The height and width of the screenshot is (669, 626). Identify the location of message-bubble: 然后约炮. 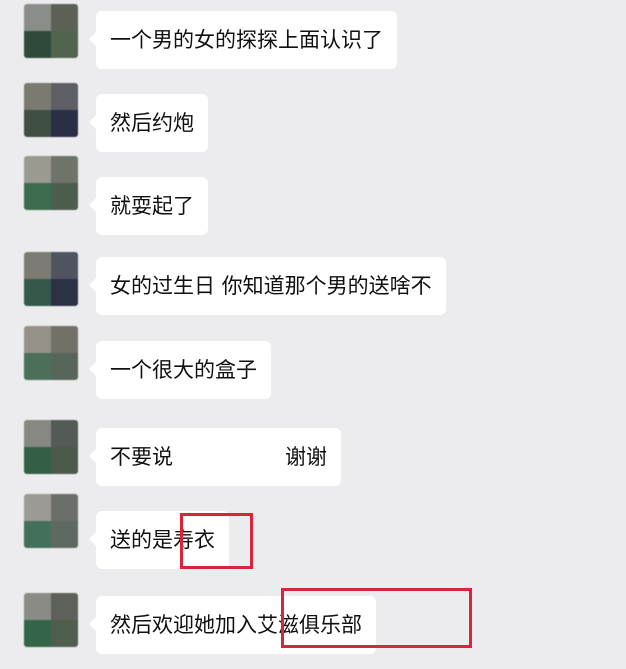
(148, 123).